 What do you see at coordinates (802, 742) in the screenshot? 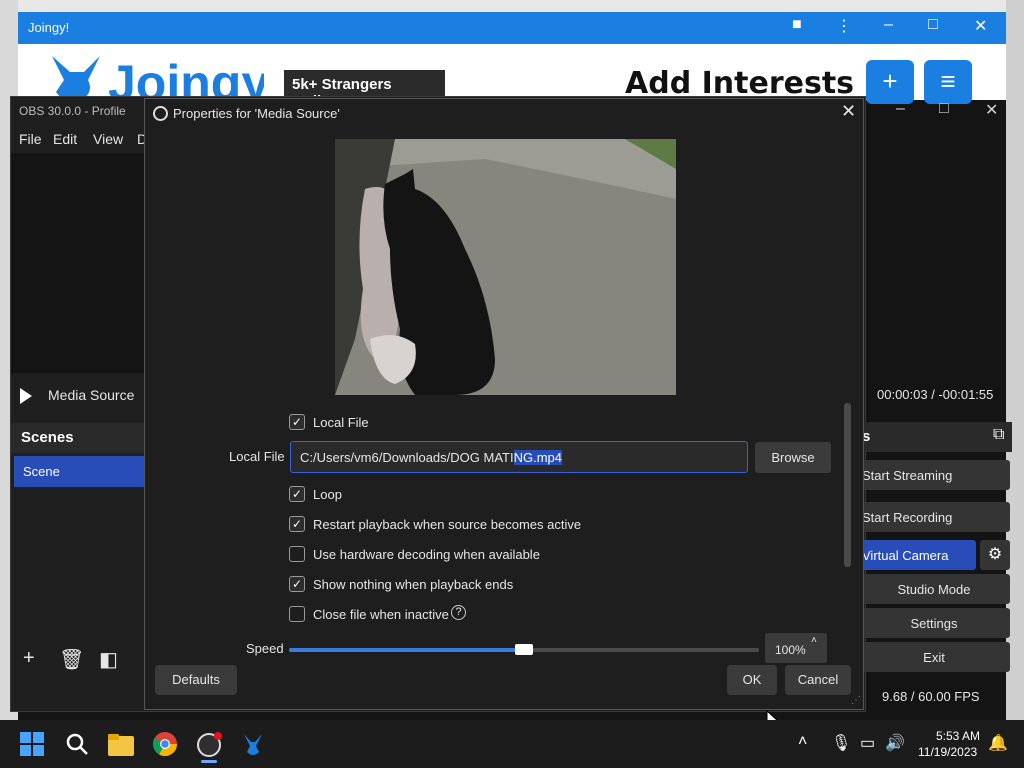
I see `chevron-up-icon: ˄` at bounding box center [802, 742].